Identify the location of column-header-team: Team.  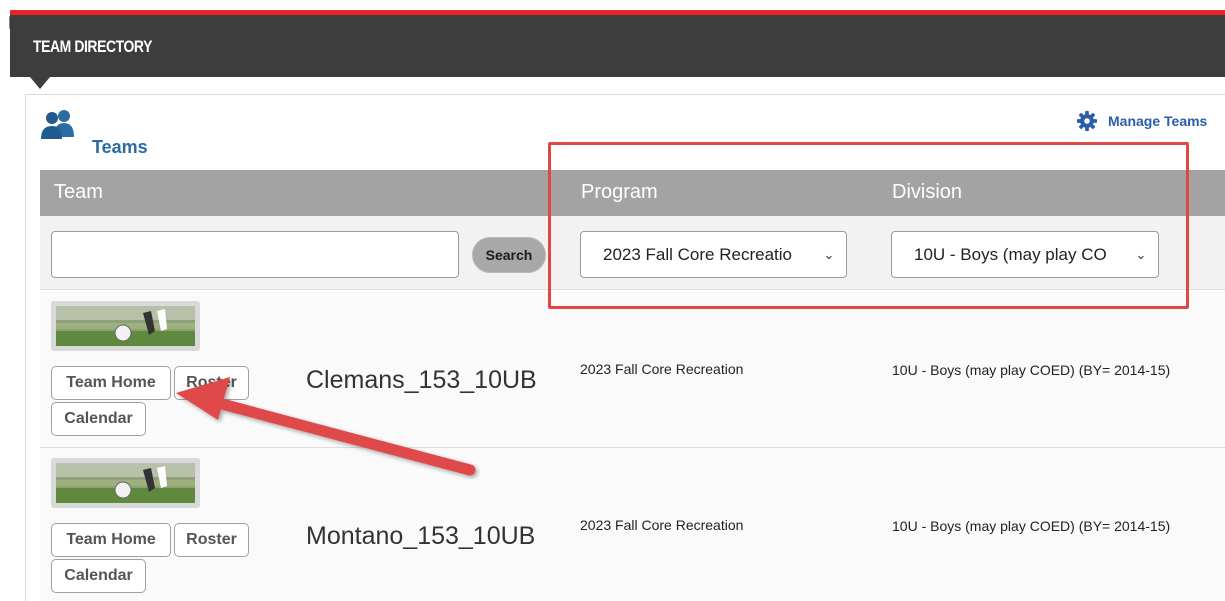
(78, 192).